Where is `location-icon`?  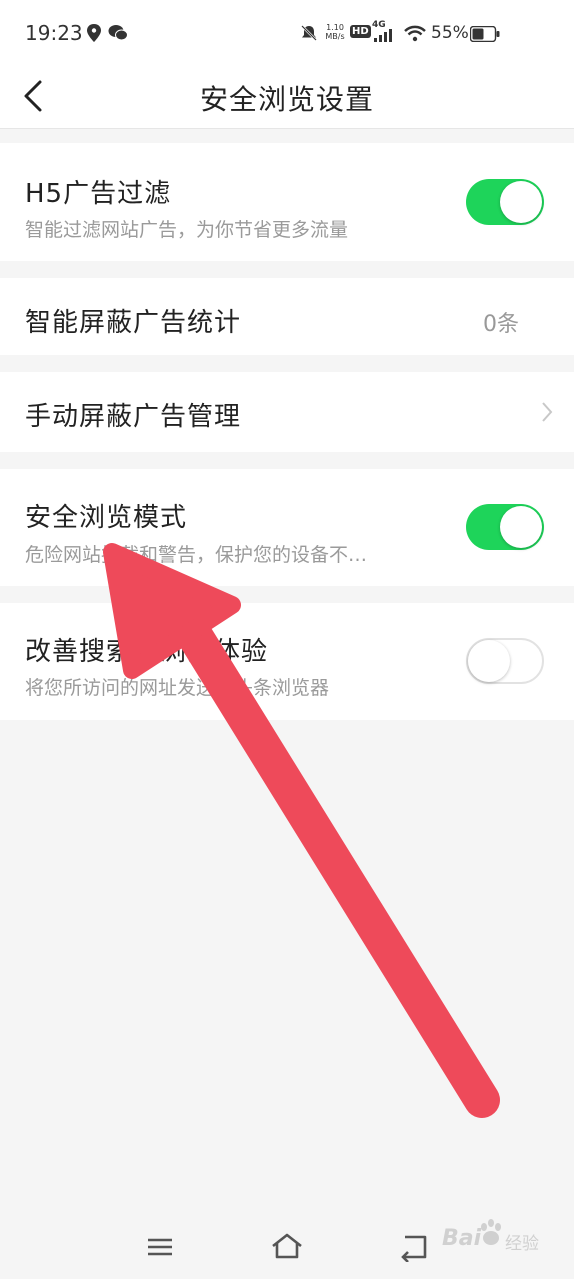 location-icon is located at coordinates (94, 33).